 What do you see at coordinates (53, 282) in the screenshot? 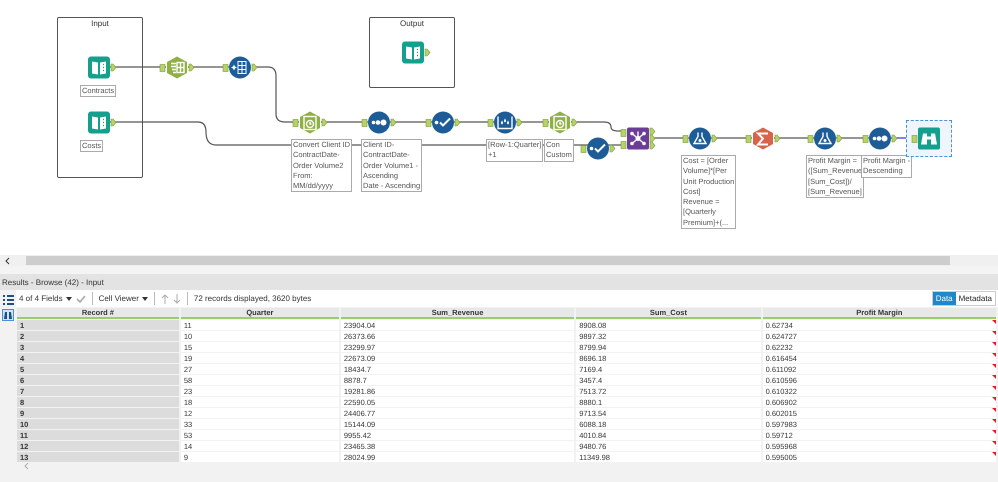
I see `results-title: Results - Browse (42) - Input` at bounding box center [53, 282].